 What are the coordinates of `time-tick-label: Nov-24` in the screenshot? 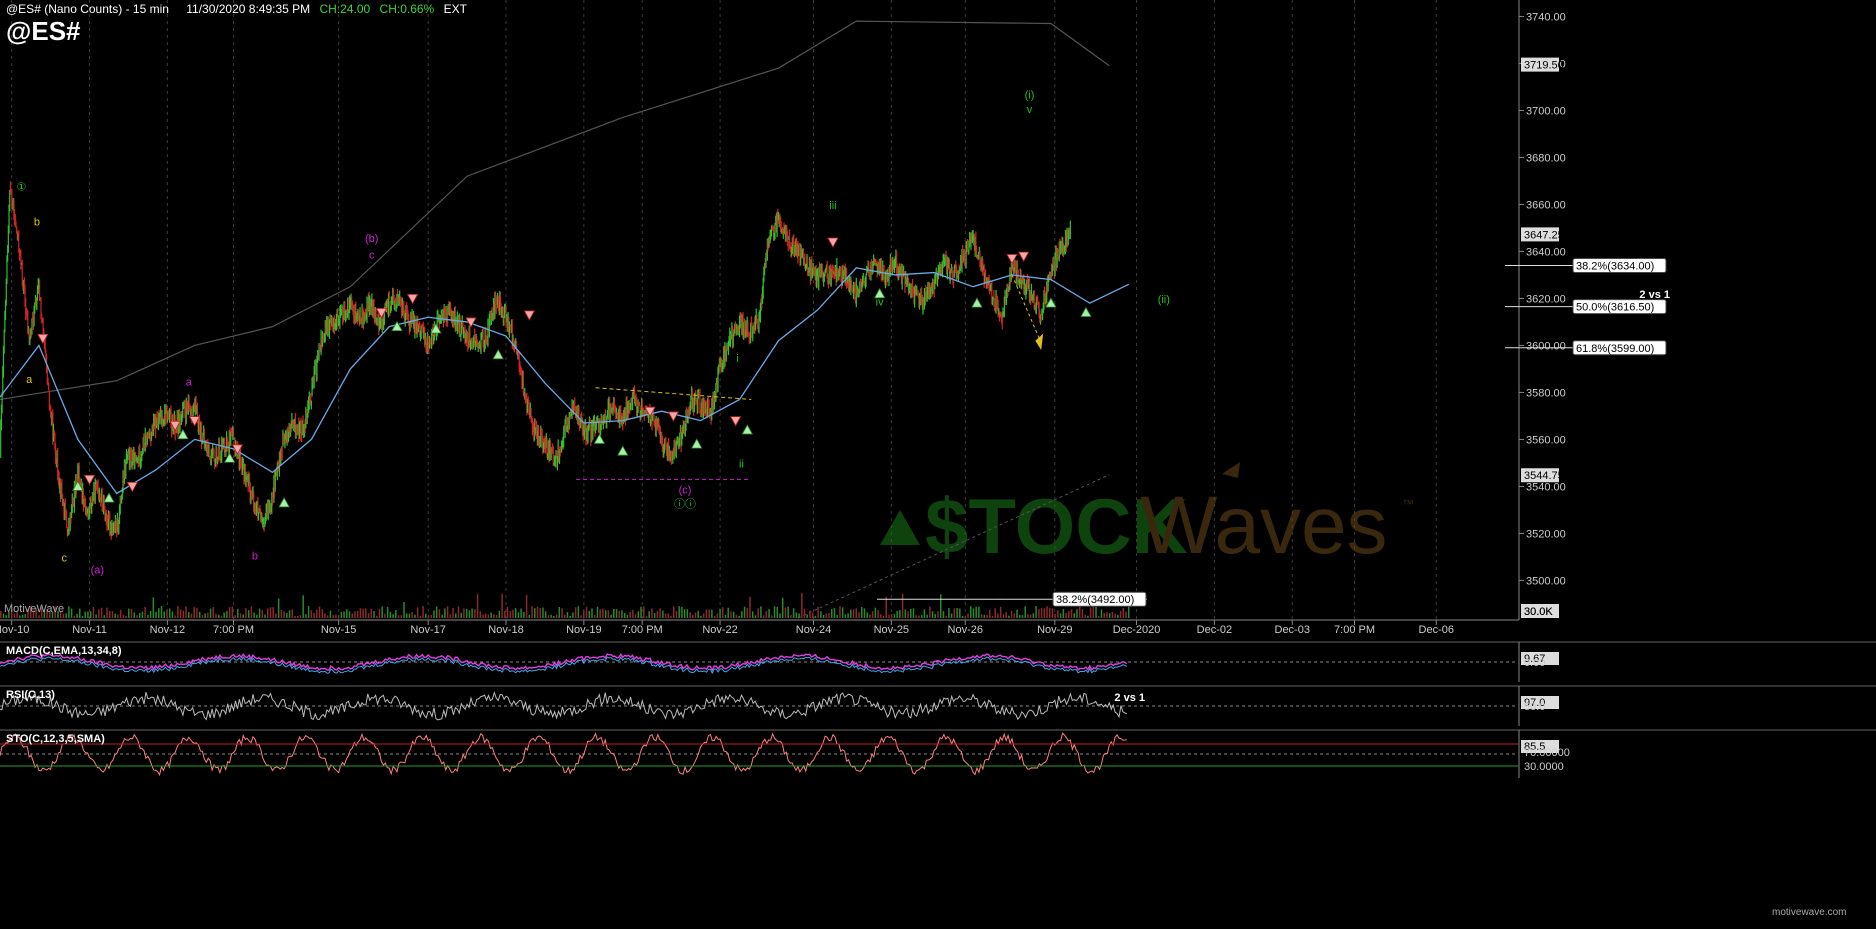 It's located at (813, 630).